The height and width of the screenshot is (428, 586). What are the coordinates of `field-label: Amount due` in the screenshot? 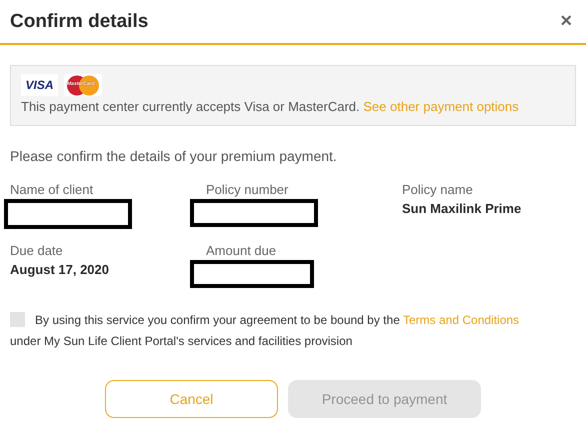 It's located at (242, 250).